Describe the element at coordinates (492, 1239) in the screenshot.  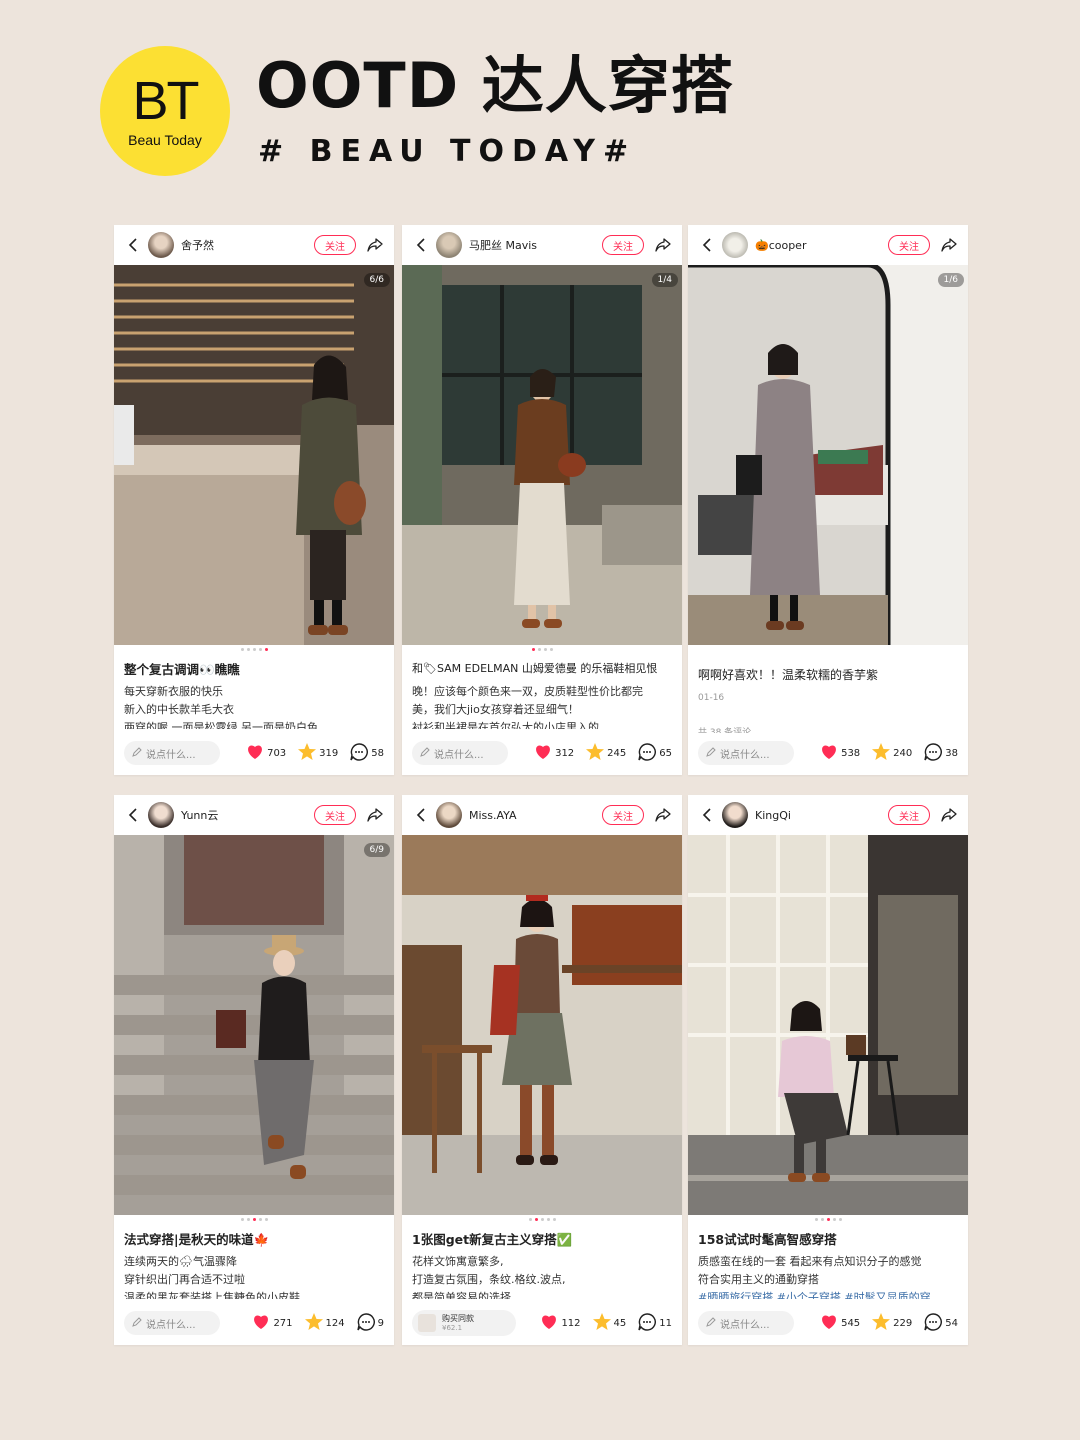
I see `post-title: 1张图get新复古主义穿搭✅` at that location.